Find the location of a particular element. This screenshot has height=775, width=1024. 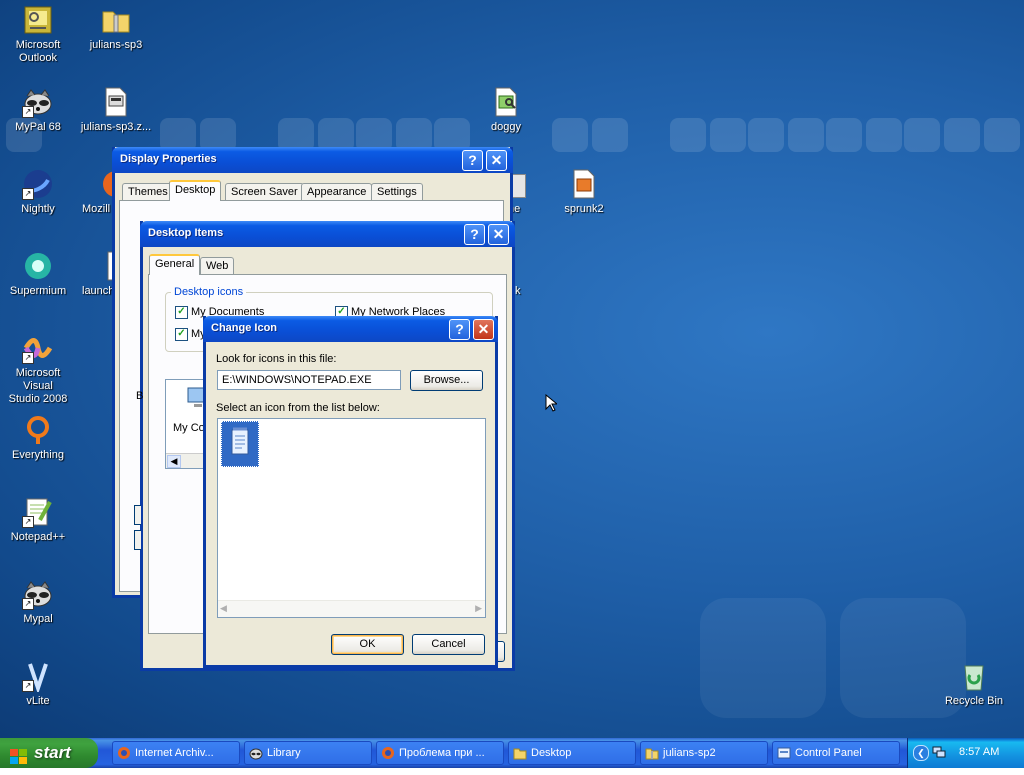

tab-themes: Themes is located at coordinates (148, 192).